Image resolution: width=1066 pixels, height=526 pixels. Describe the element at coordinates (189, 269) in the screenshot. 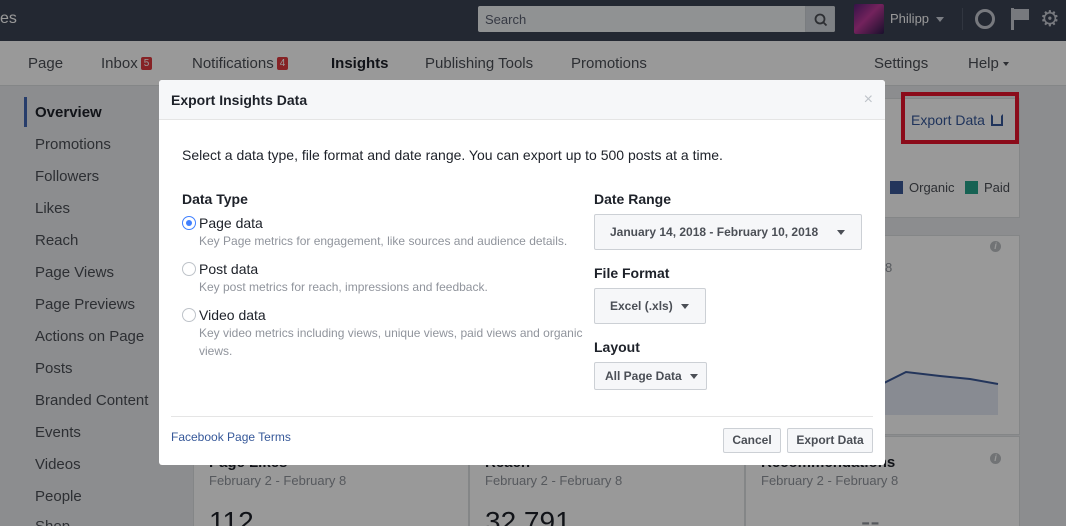

I see `radio-post-data` at that location.